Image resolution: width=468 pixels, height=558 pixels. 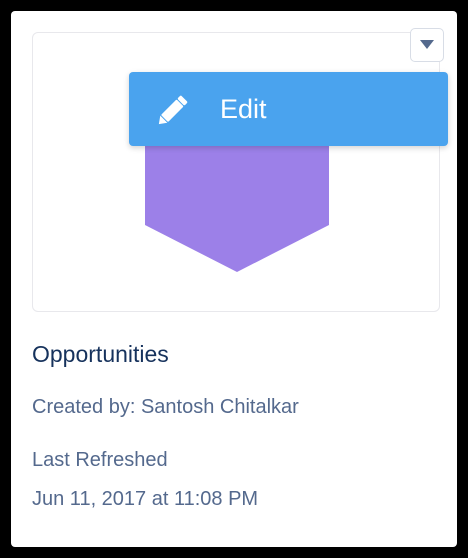 What do you see at coordinates (237, 207) in the screenshot?
I see `funnel-stage` at bounding box center [237, 207].